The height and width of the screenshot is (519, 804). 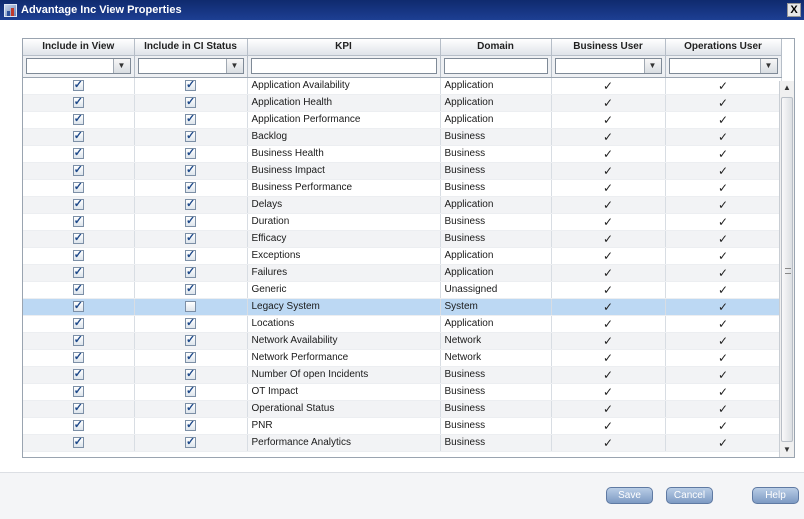 I want to click on column-header-include-in-ci-status: Include in CI Status, so click(x=191, y=47).